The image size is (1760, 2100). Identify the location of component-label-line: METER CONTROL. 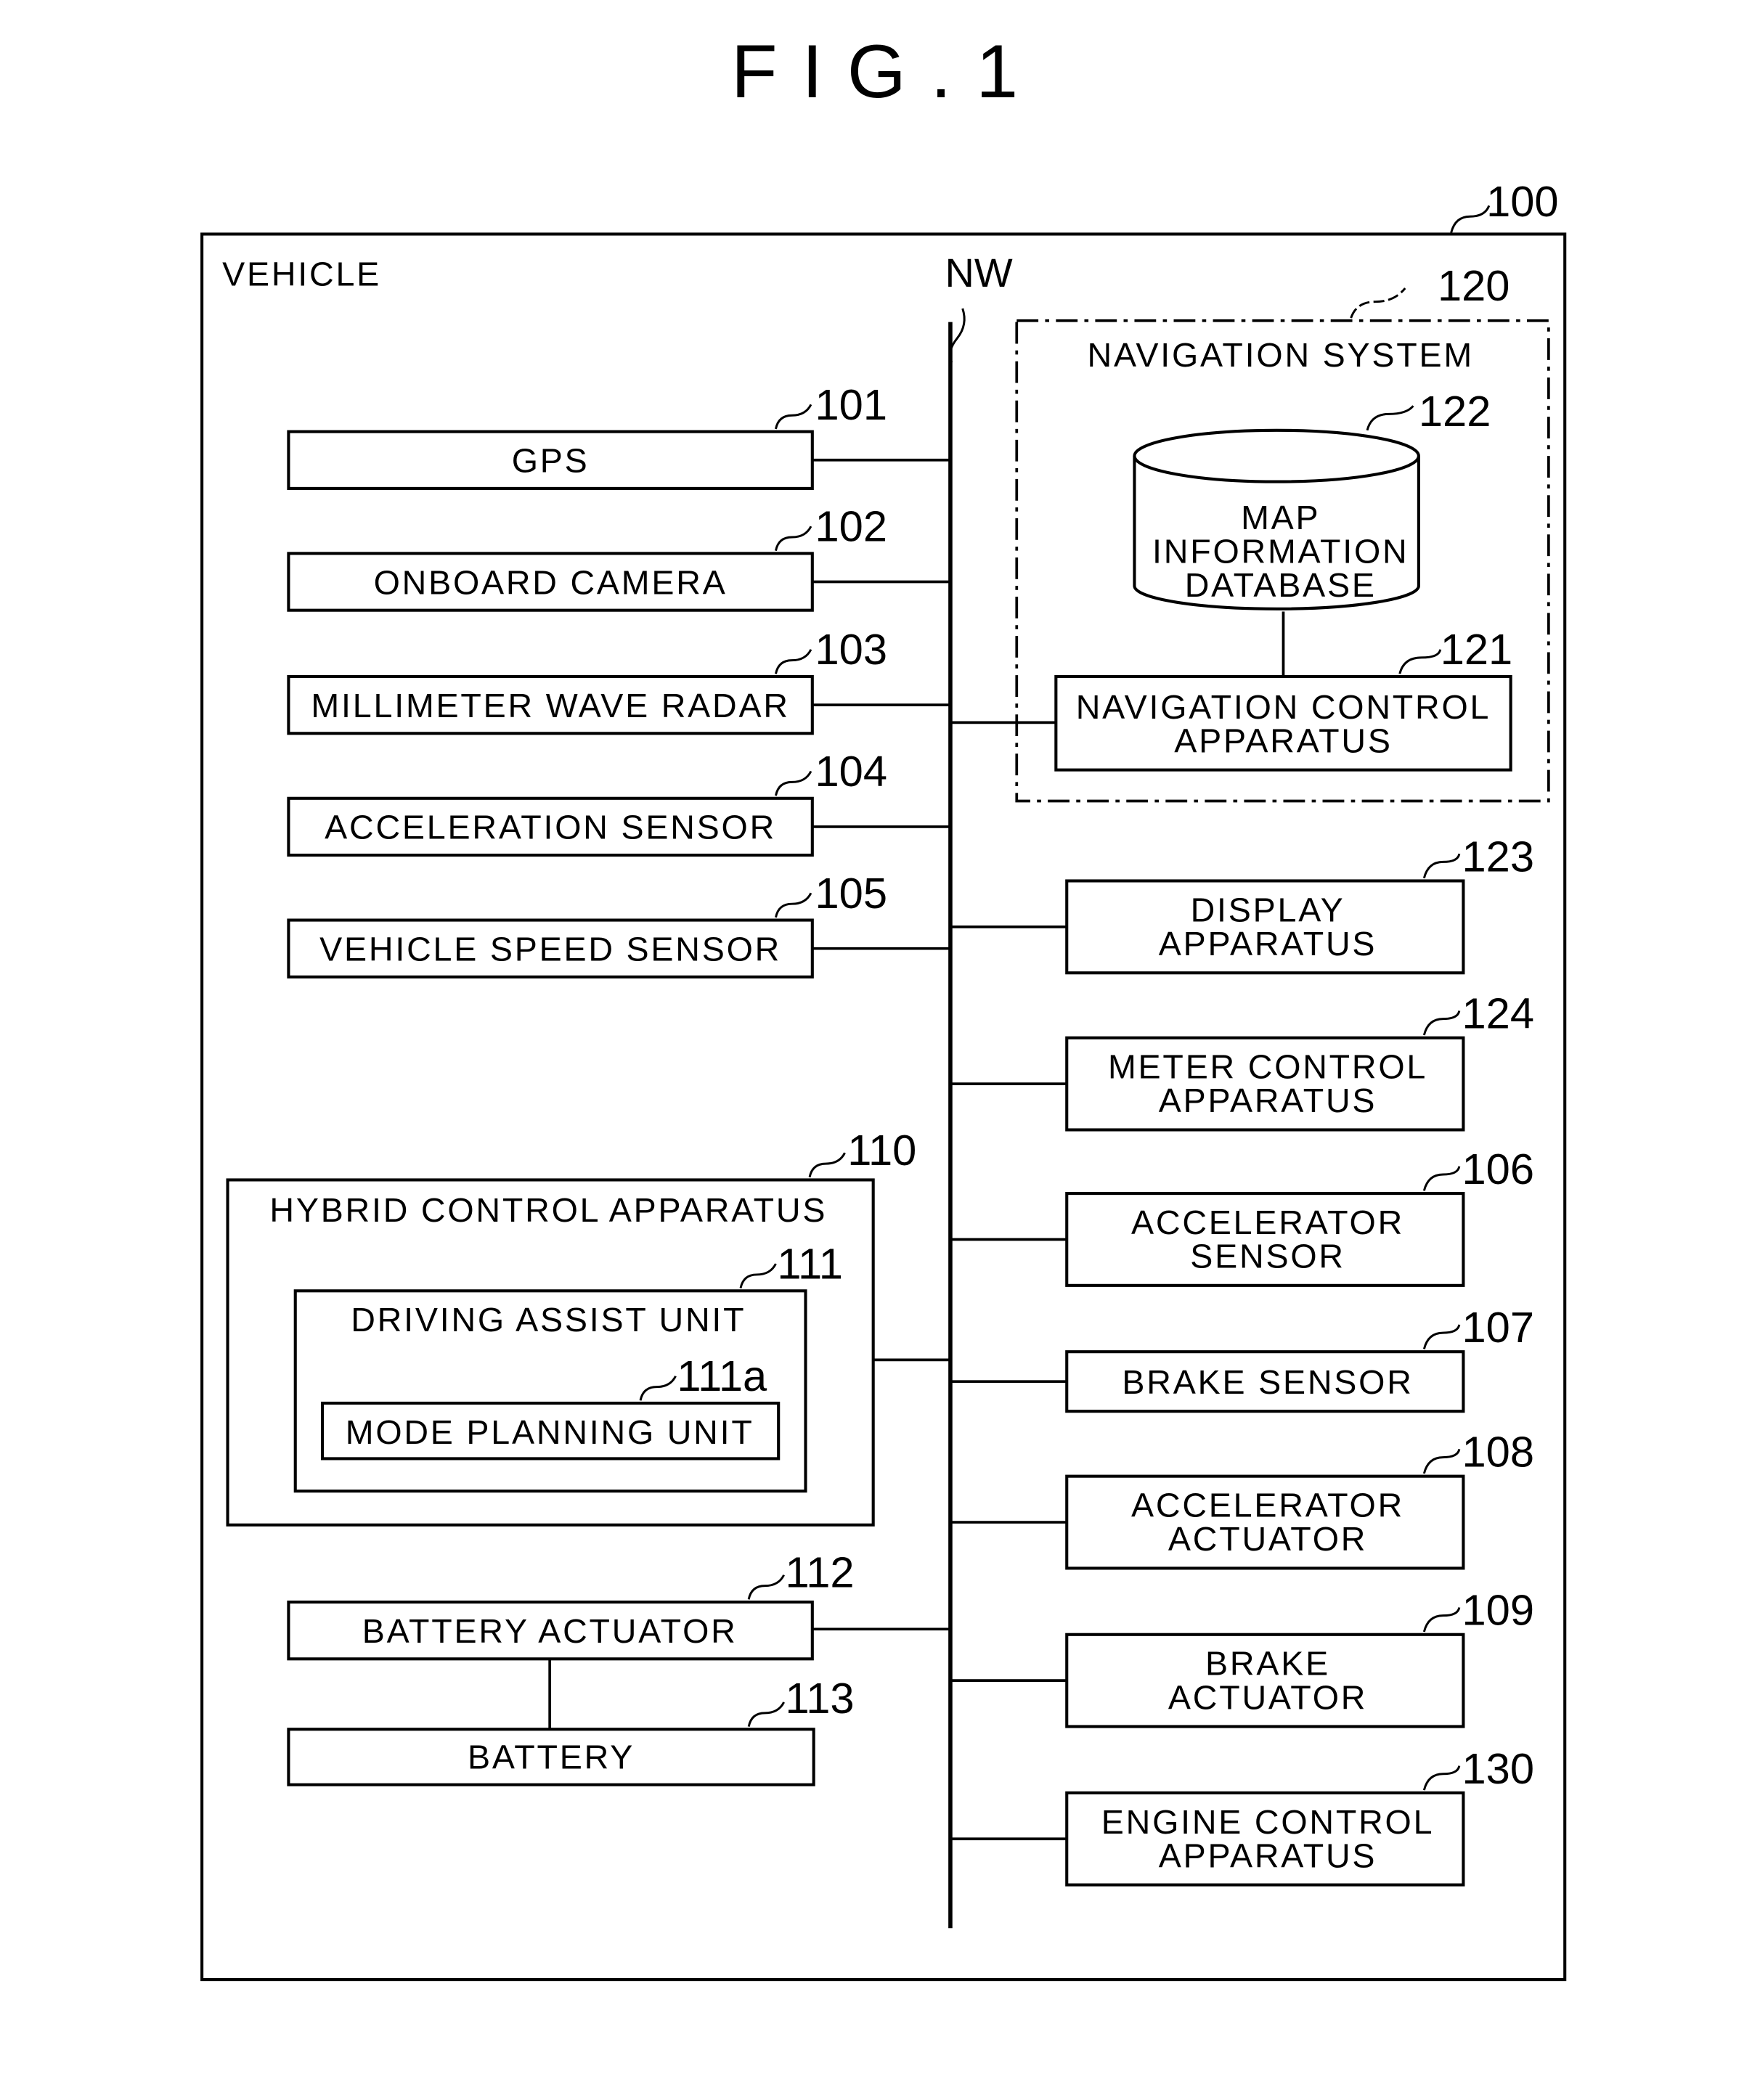
(1267, 1067).